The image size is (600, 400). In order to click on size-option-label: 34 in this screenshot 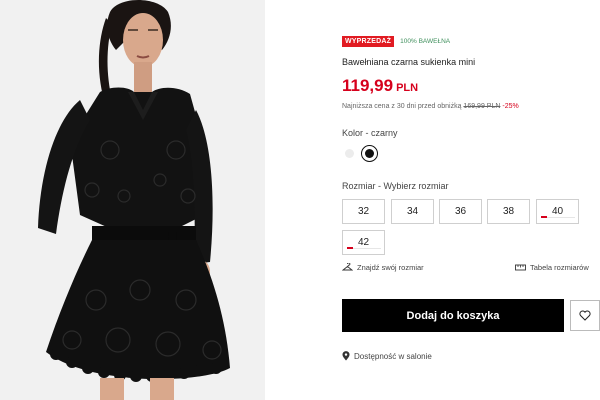, I will do `click(412, 211)`.